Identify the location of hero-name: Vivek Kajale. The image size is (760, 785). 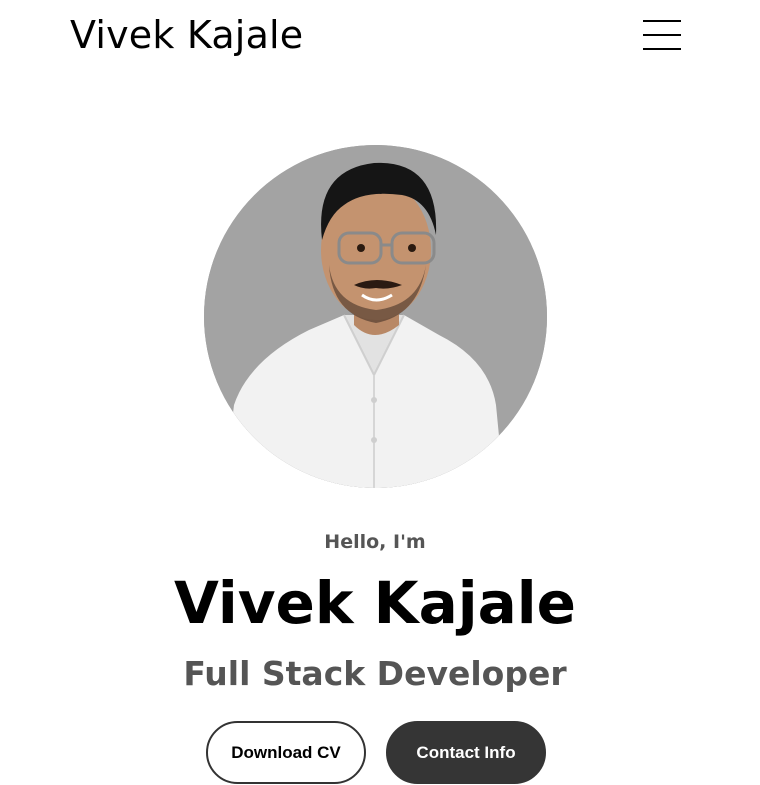
(375, 603).